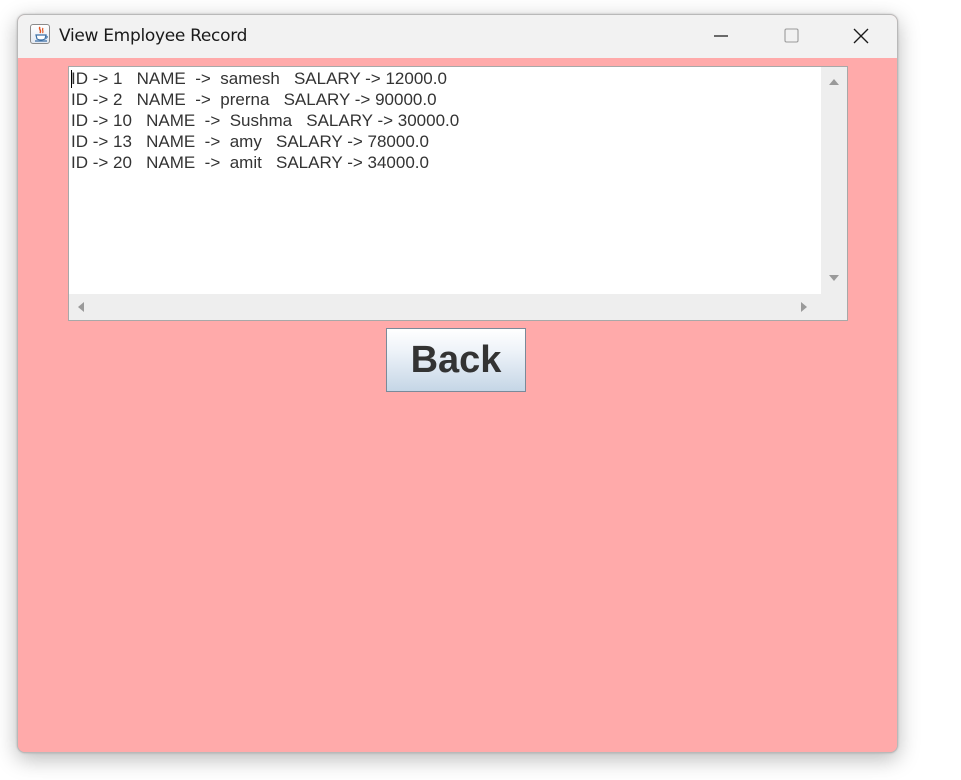  I want to click on record-line: ID -> 1 NAME -> samesh SALARY -> 12000.0, so click(259, 78).